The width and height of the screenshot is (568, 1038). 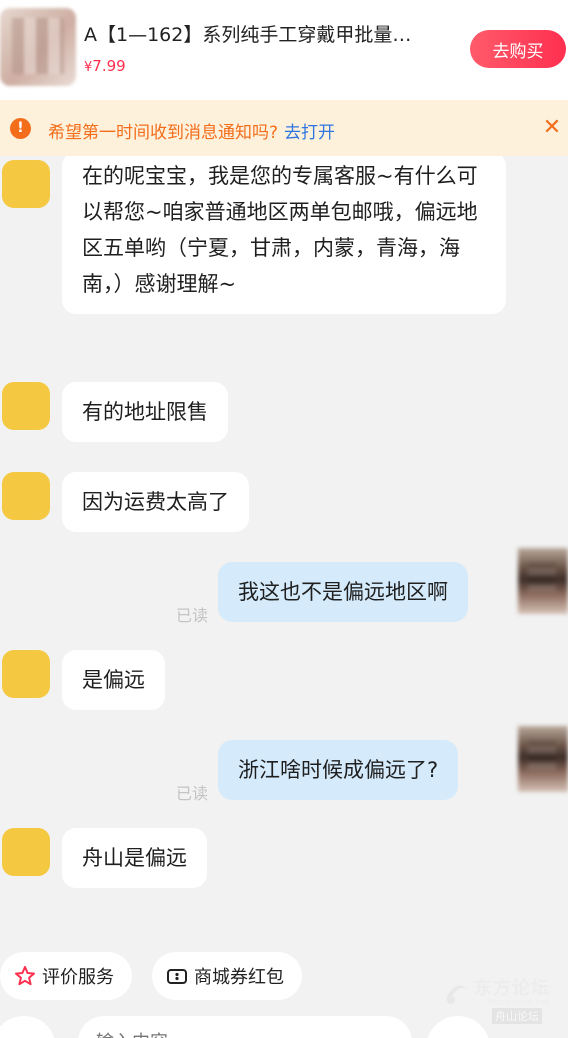 I want to click on notice-text: 希望第一时间收到消息通知吗? 去打开, so click(x=191, y=130).